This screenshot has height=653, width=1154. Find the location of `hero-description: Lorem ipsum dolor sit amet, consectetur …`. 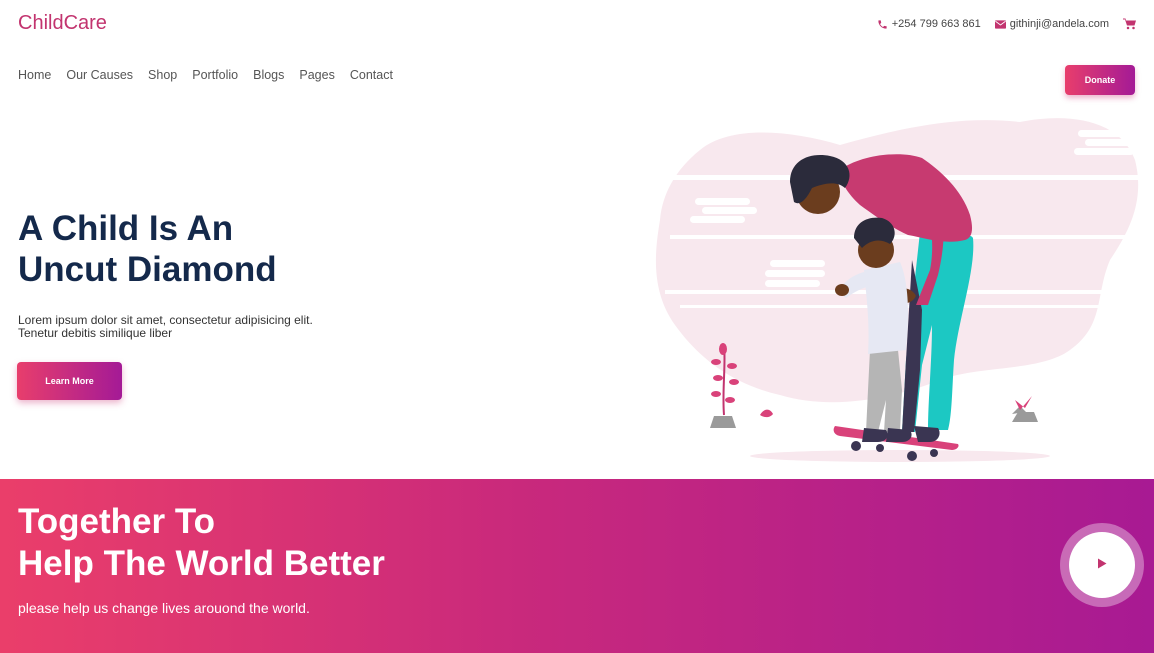

hero-description: Lorem ipsum dolor sit amet, consectetur … is located at coordinates (178, 327).